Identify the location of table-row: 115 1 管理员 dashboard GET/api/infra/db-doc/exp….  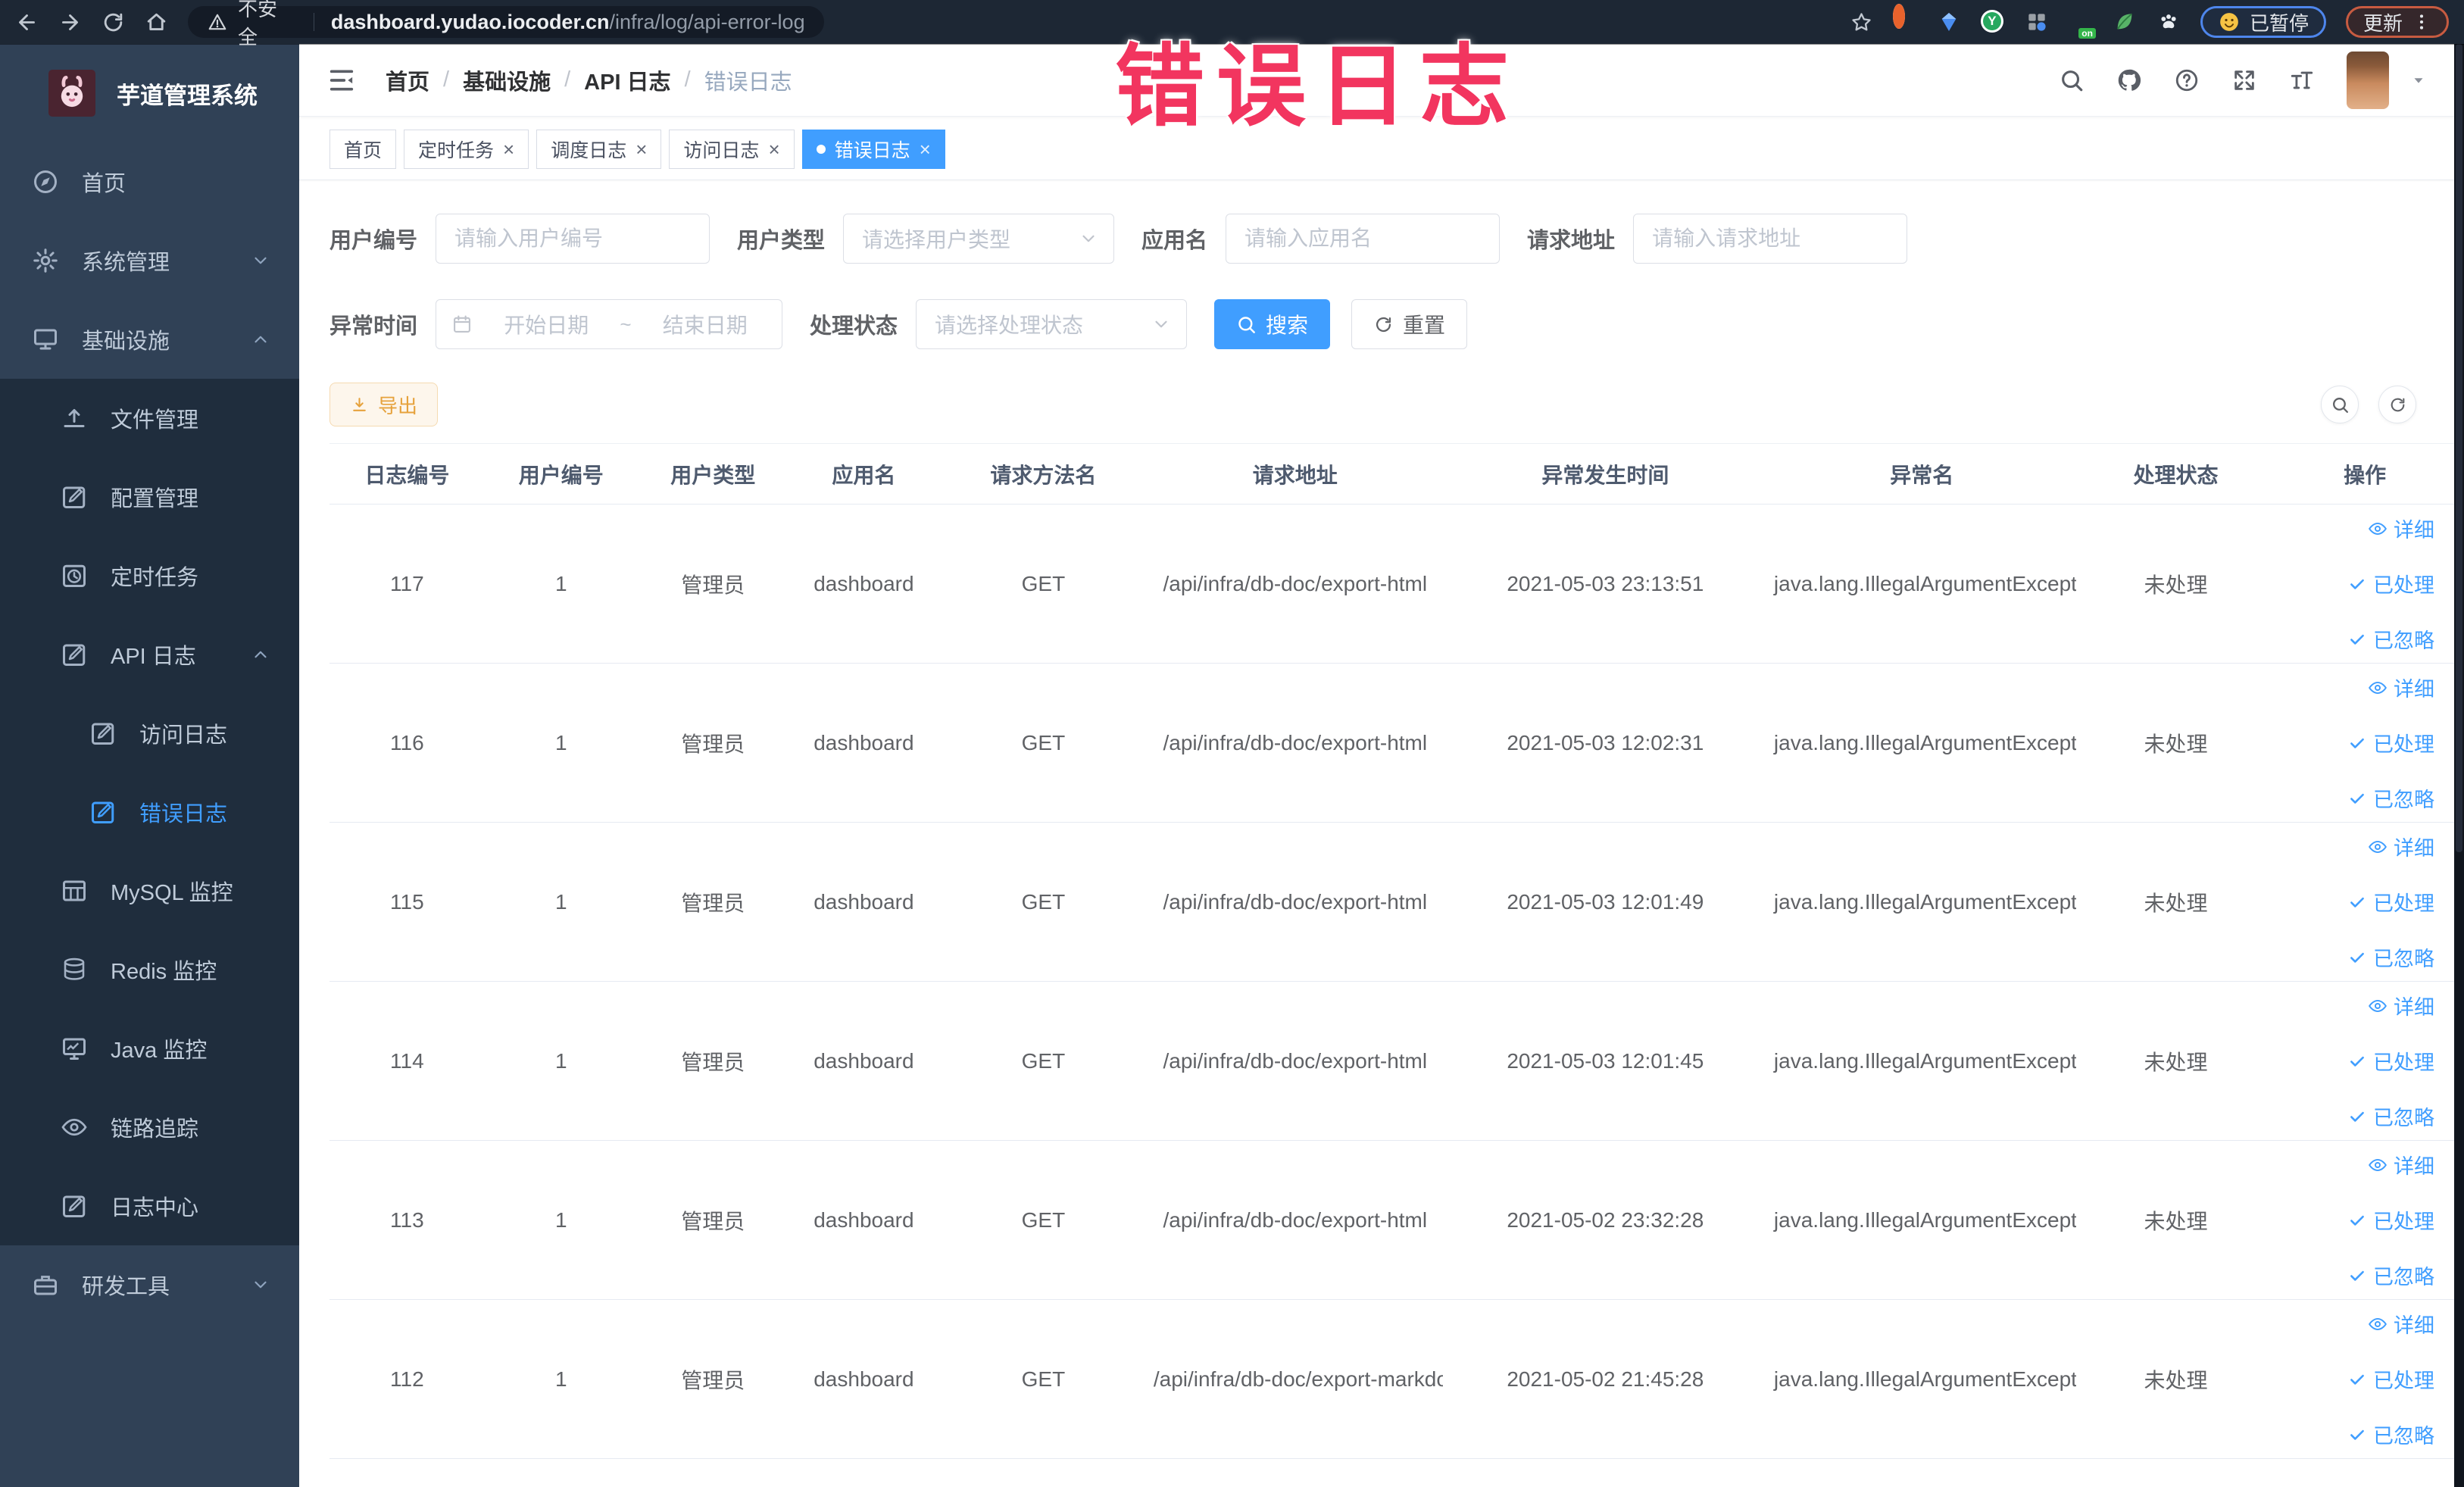
(1391, 902).